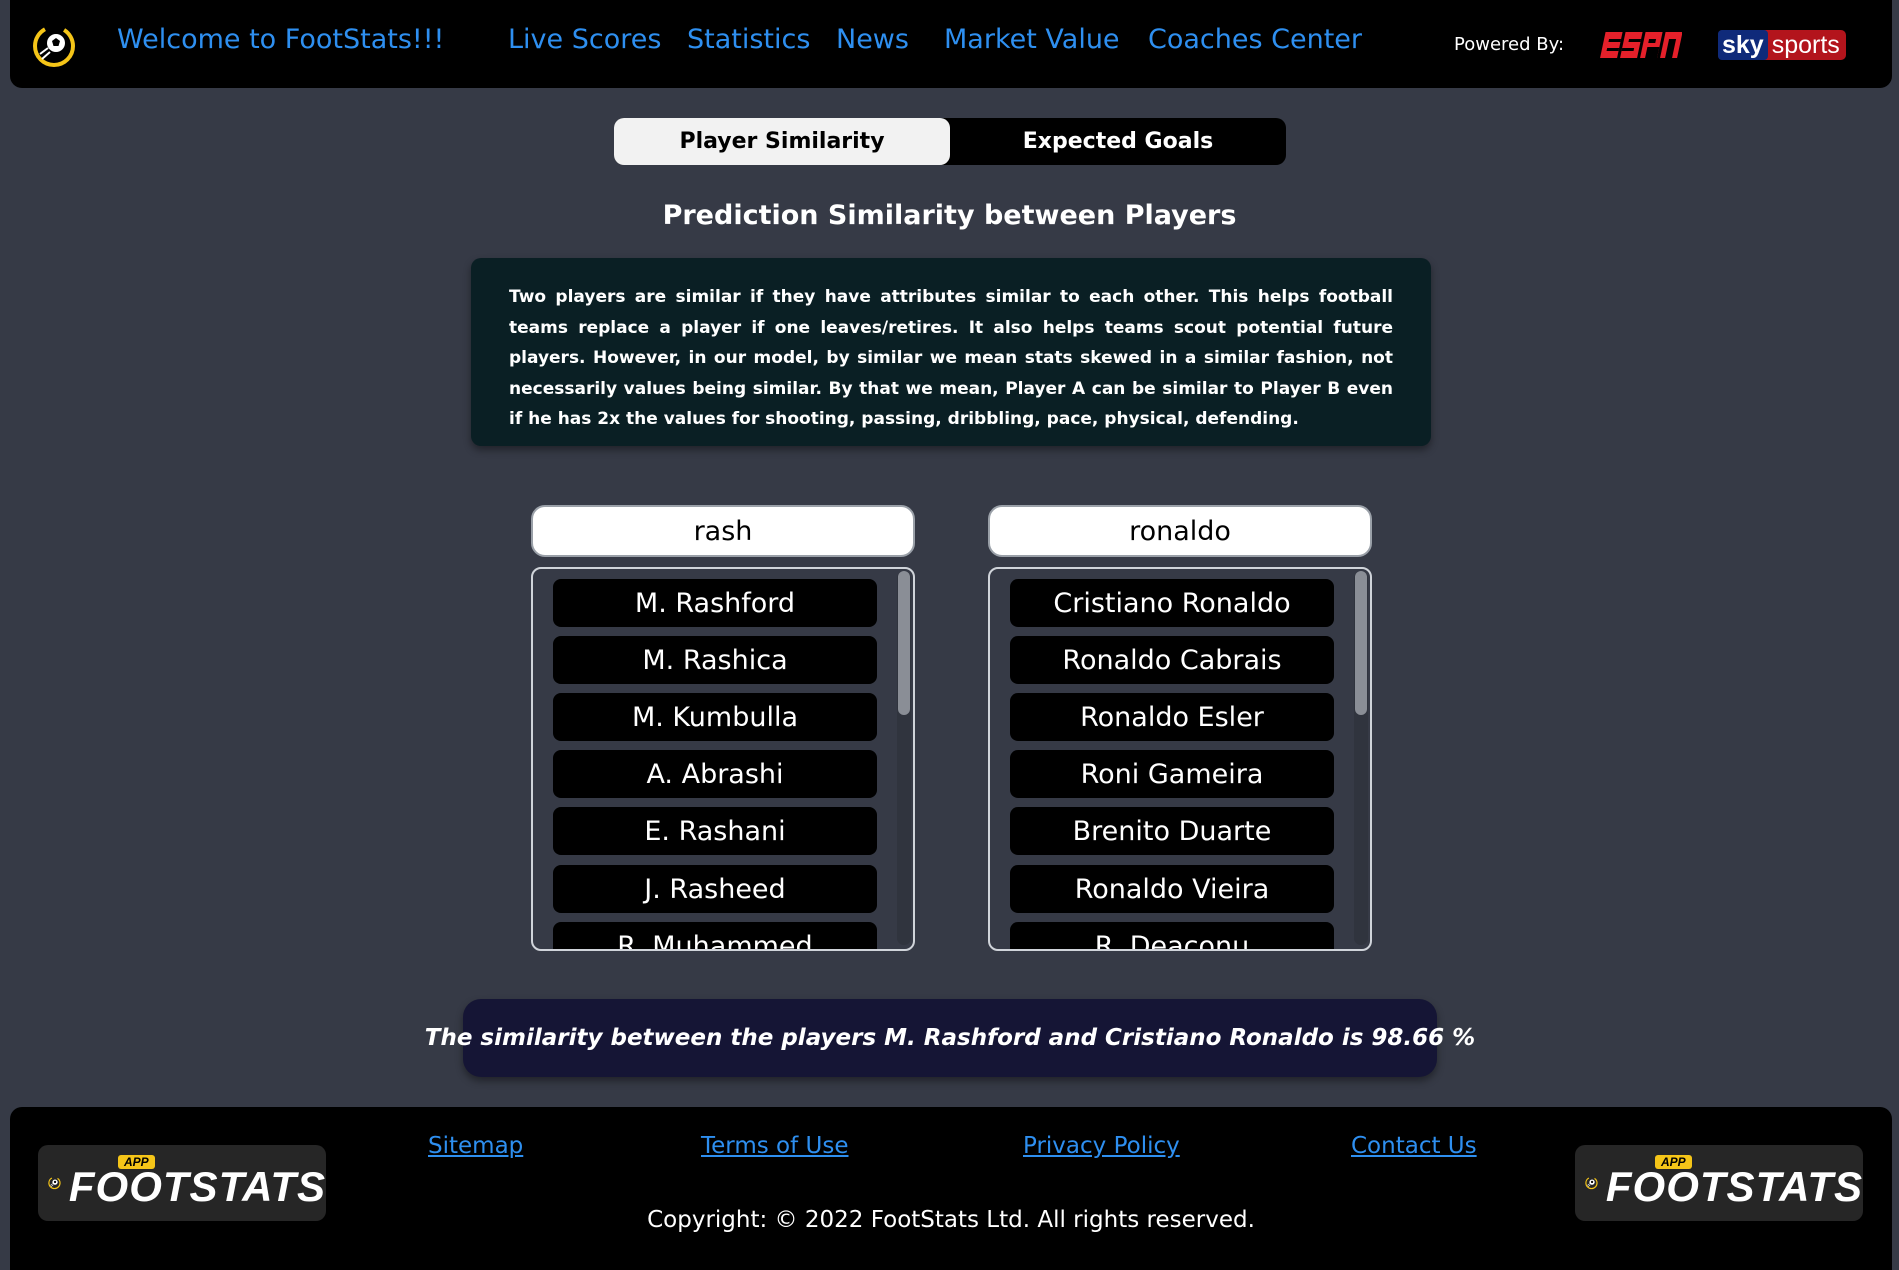 The width and height of the screenshot is (1899, 1270). What do you see at coordinates (1172, 603) in the screenshot?
I see `player-b-result-1: Cristiano Ronaldo` at bounding box center [1172, 603].